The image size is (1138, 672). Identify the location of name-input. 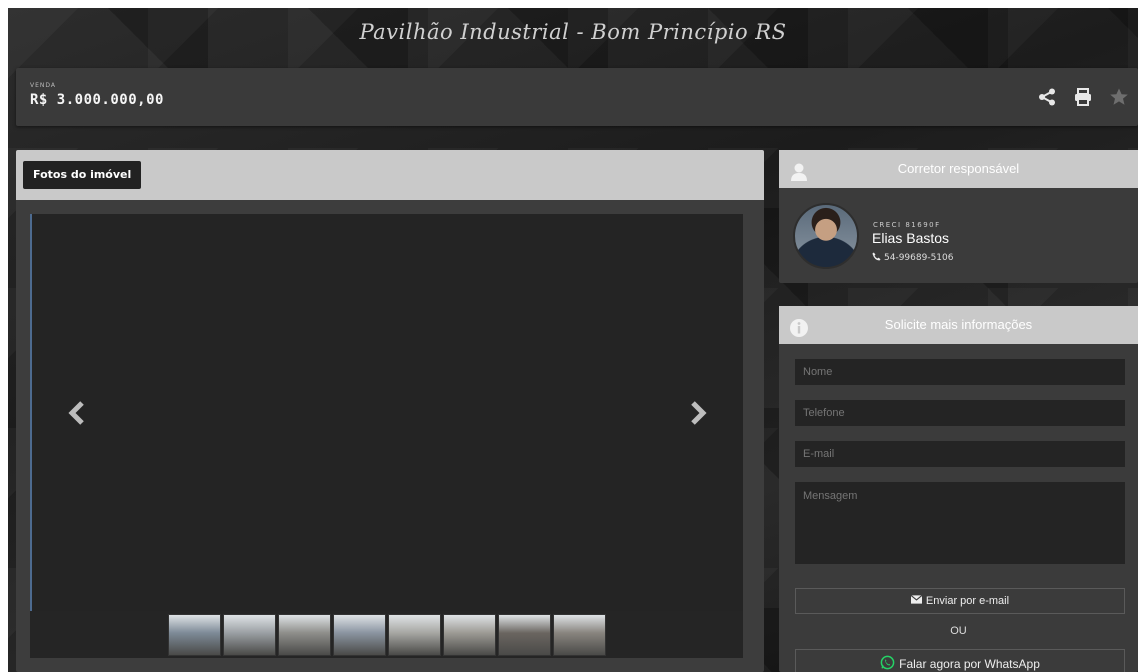
(960, 372).